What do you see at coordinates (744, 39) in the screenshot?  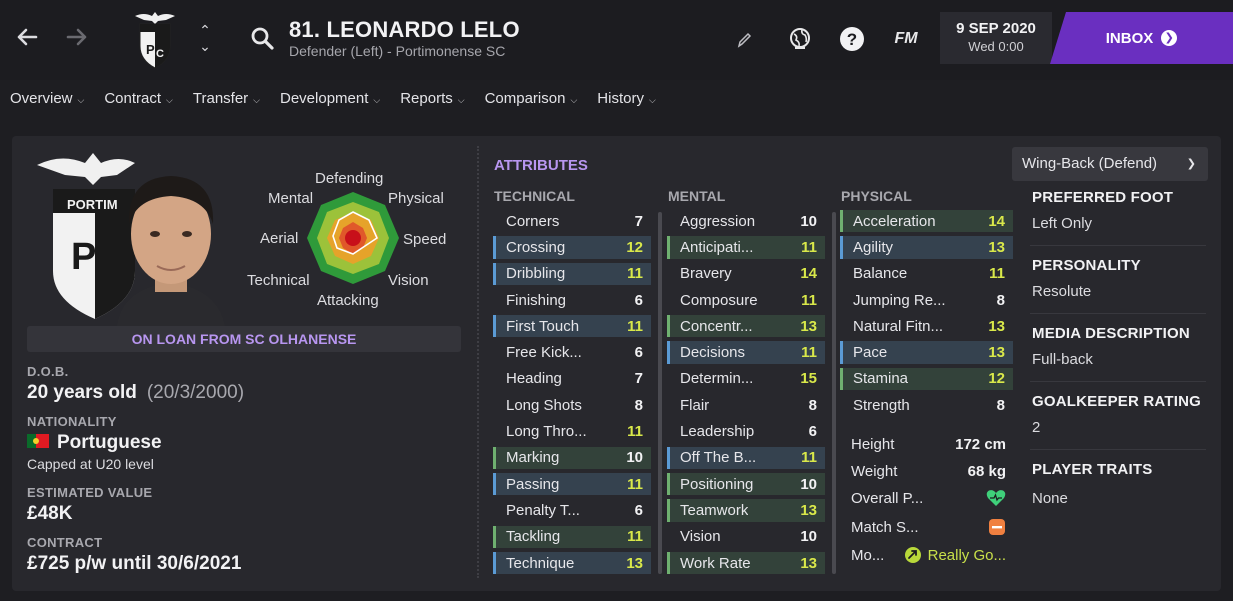 I see `pencil-icon` at bounding box center [744, 39].